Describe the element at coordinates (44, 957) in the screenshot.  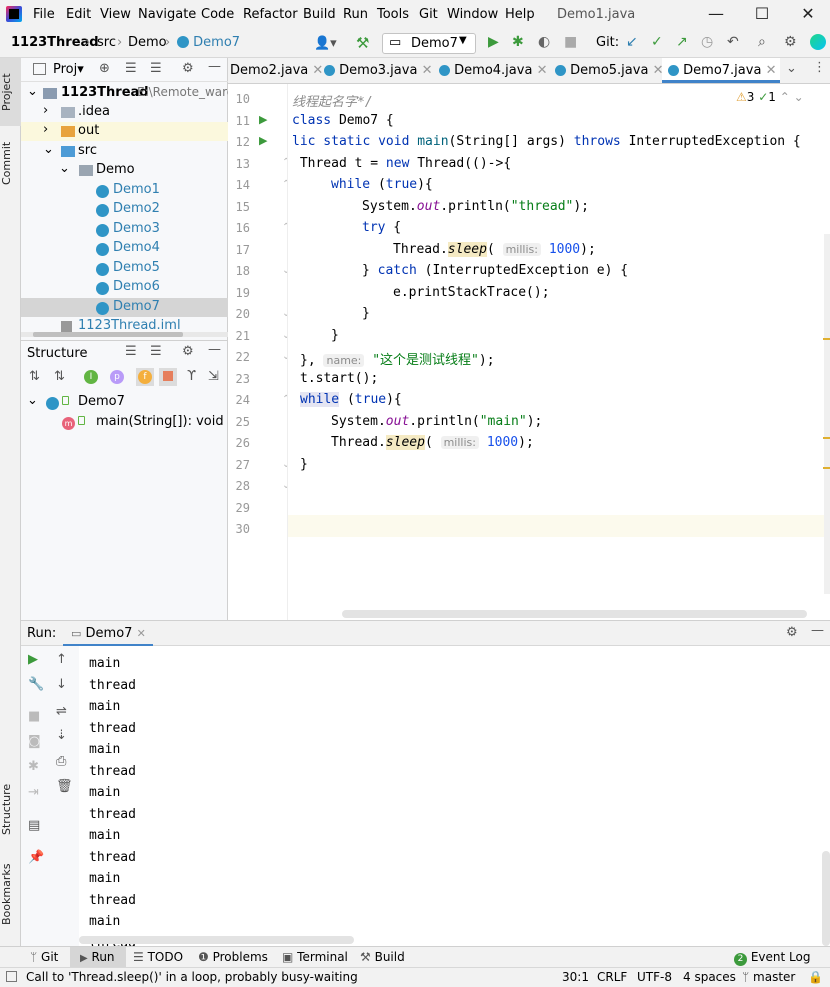
I see `tool-tab-git: ᛘ Git` at that location.